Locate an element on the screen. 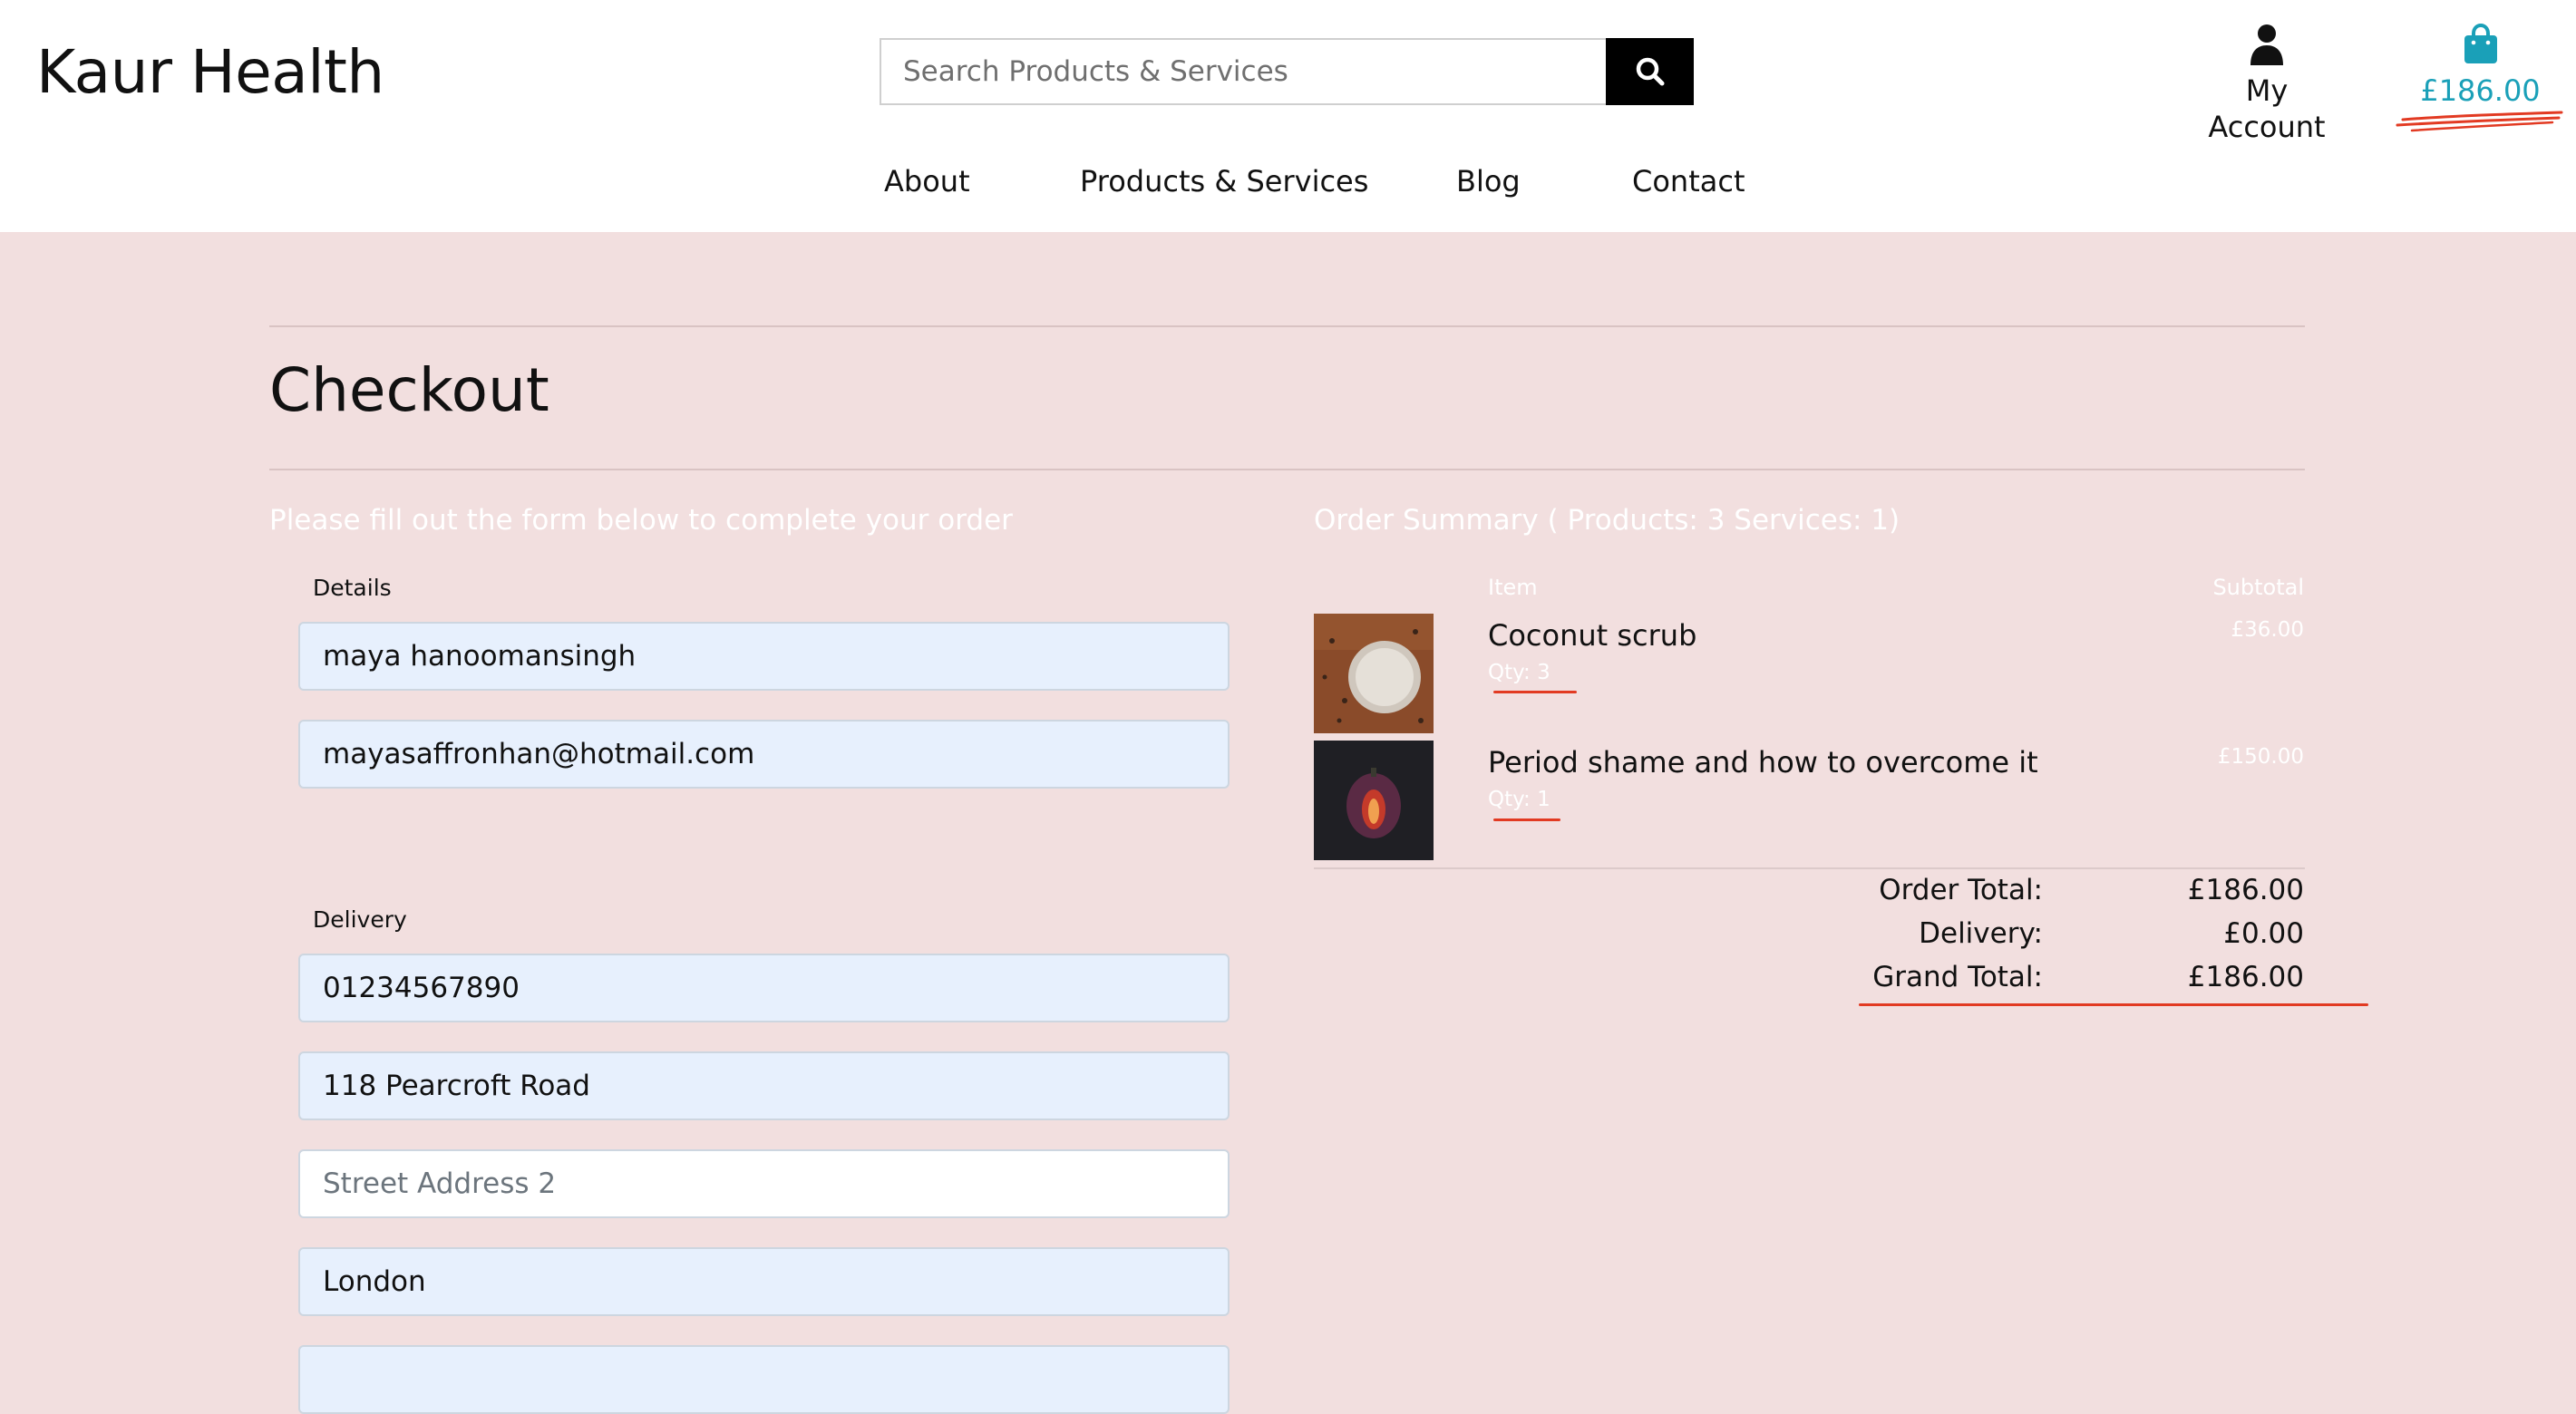 The image size is (2576, 1414). order-total-label: Order Total: is located at coordinates (1961, 890).